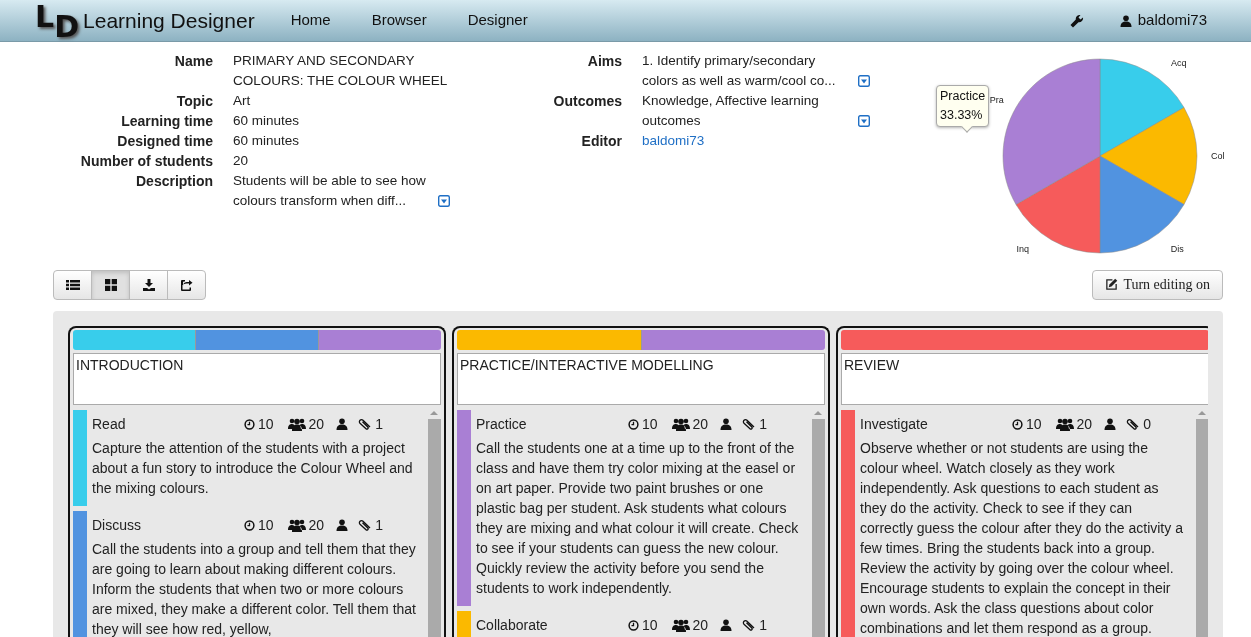  Describe the element at coordinates (399, 20) in the screenshot. I see `nav-link: Browser` at that location.